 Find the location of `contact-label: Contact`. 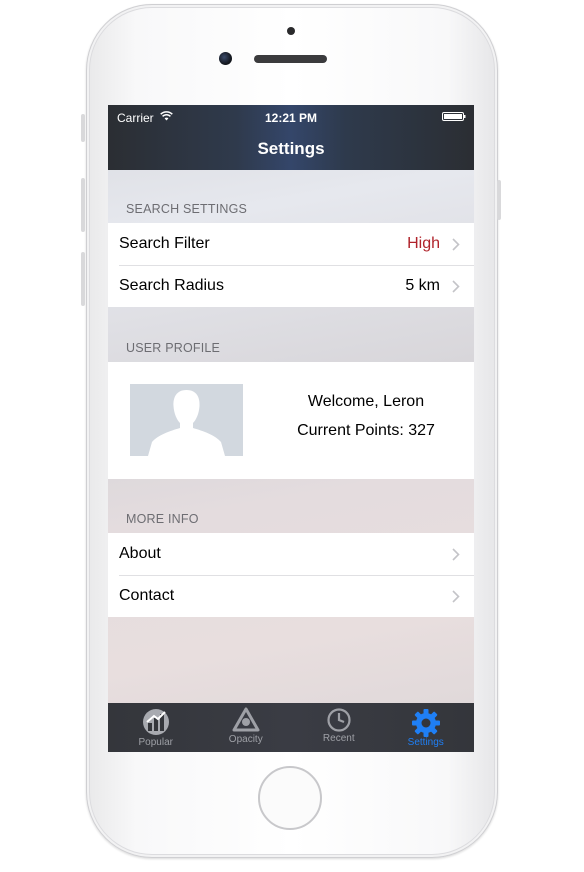

contact-label: Contact is located at coordinates (147, 595).